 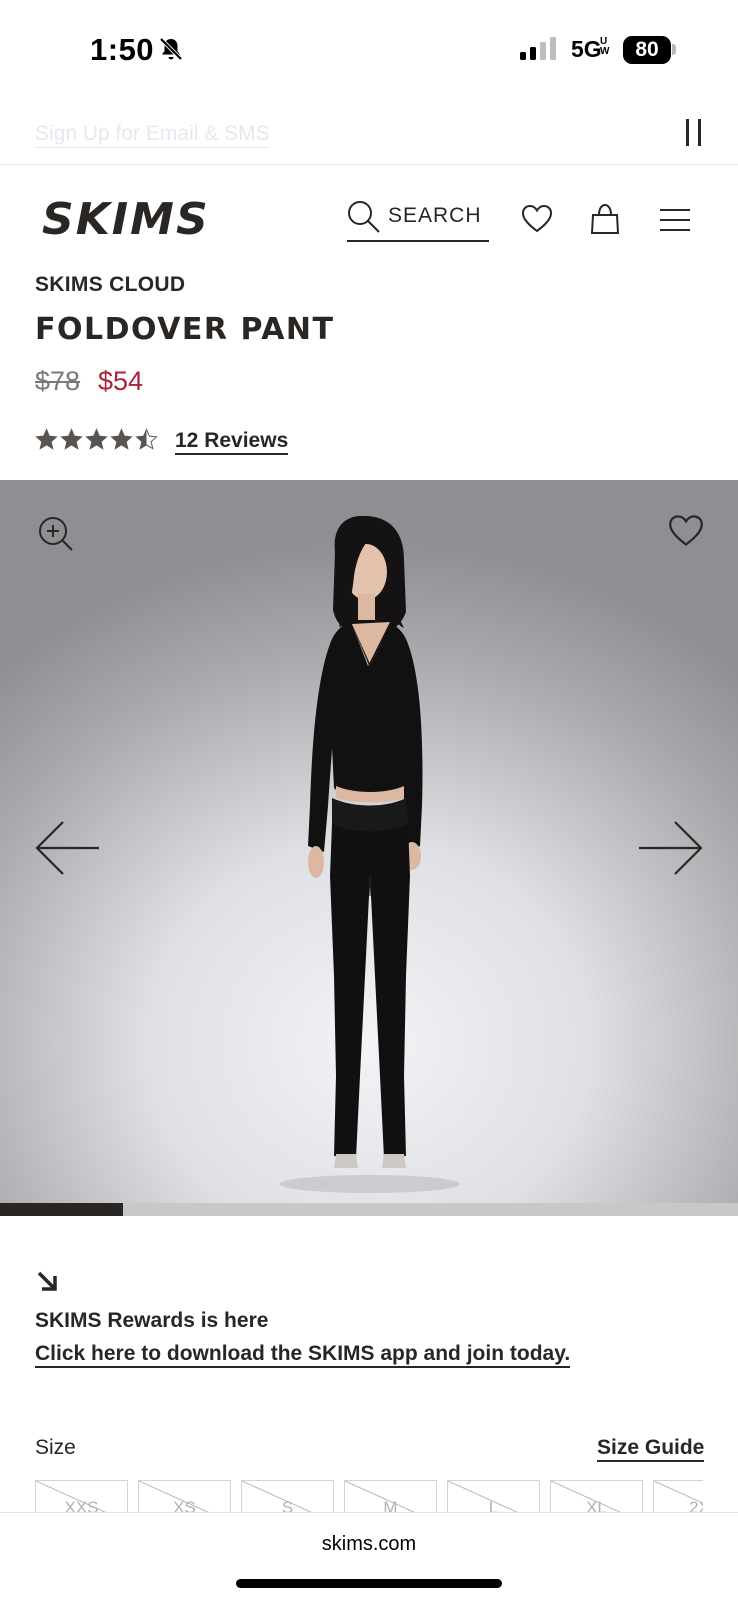 What do you see at coordinates (184, 1496) in the screenshot?
I see `size-option-xs: XS` at bounding box center [184, 1496].